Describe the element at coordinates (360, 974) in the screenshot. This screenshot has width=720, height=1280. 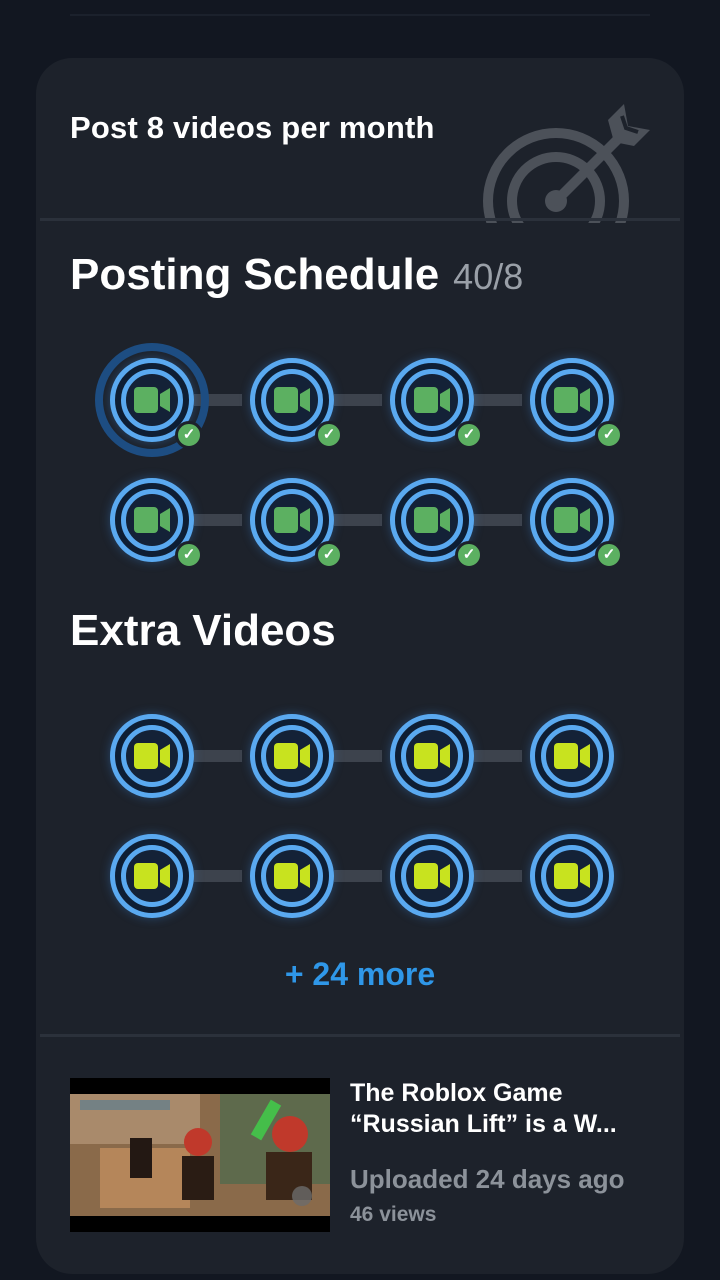
I see `more-videos-link: + 24 more` at that location.